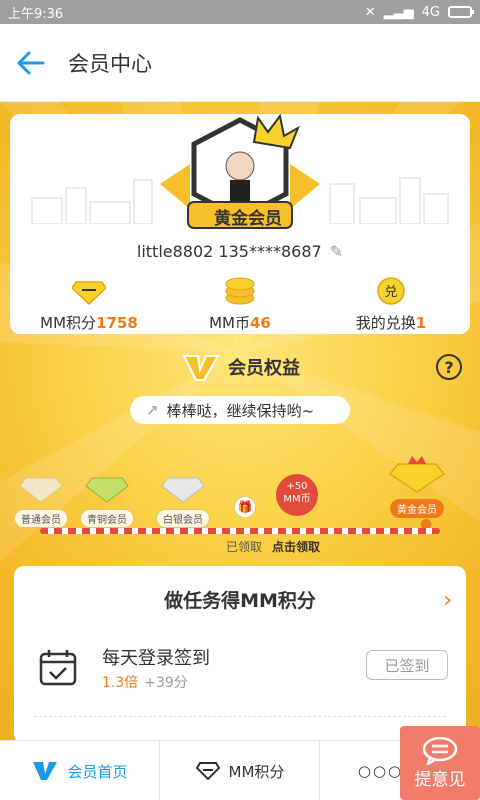 The image size is (480, 800). I want to click on level-normal: 普通会员, so click(41, 501).